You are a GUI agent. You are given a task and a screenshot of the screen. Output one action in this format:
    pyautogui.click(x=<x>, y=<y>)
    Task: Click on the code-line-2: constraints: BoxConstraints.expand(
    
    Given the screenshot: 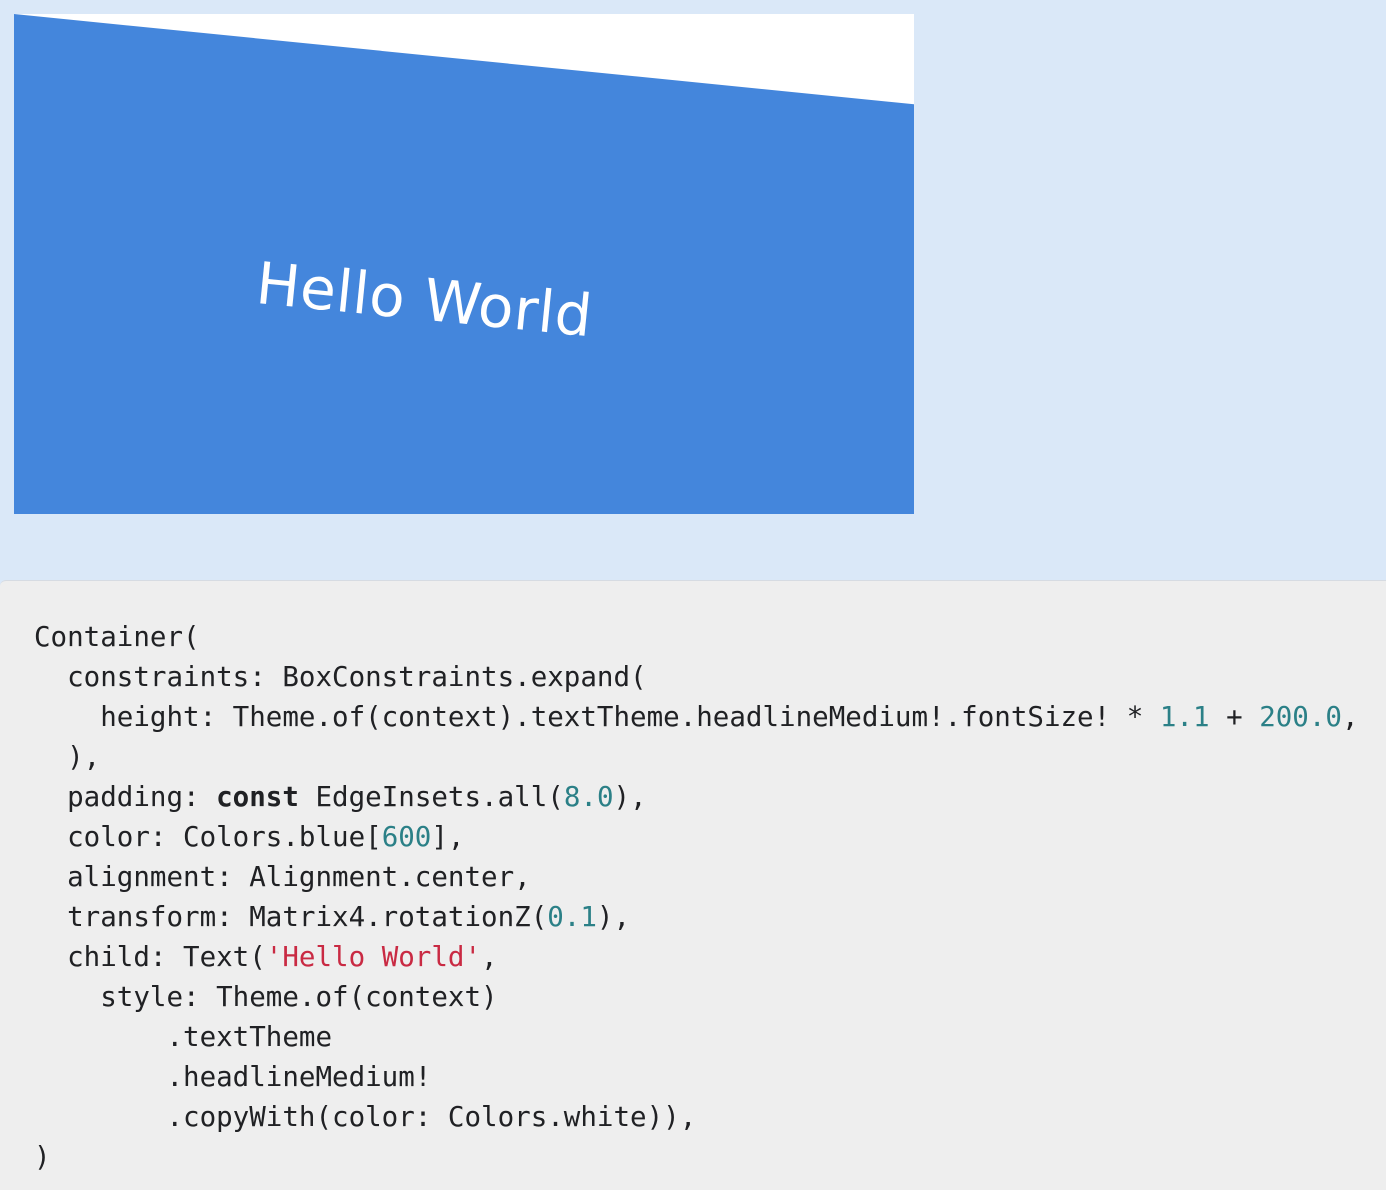 What is the action you would take?
    pyautogui.click(x=340, y=677)
    